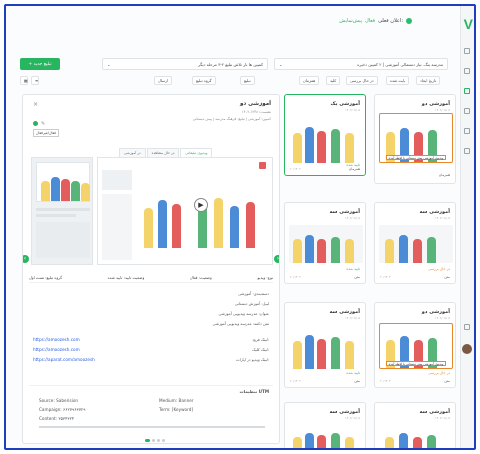 This screenshot has width=480, height=454. What do you see at coordinates (57, 418) in the screenshot?
I see `utm-content: Content: ۳۵۳۴۳۲۴` at bounding box center [57, 418].